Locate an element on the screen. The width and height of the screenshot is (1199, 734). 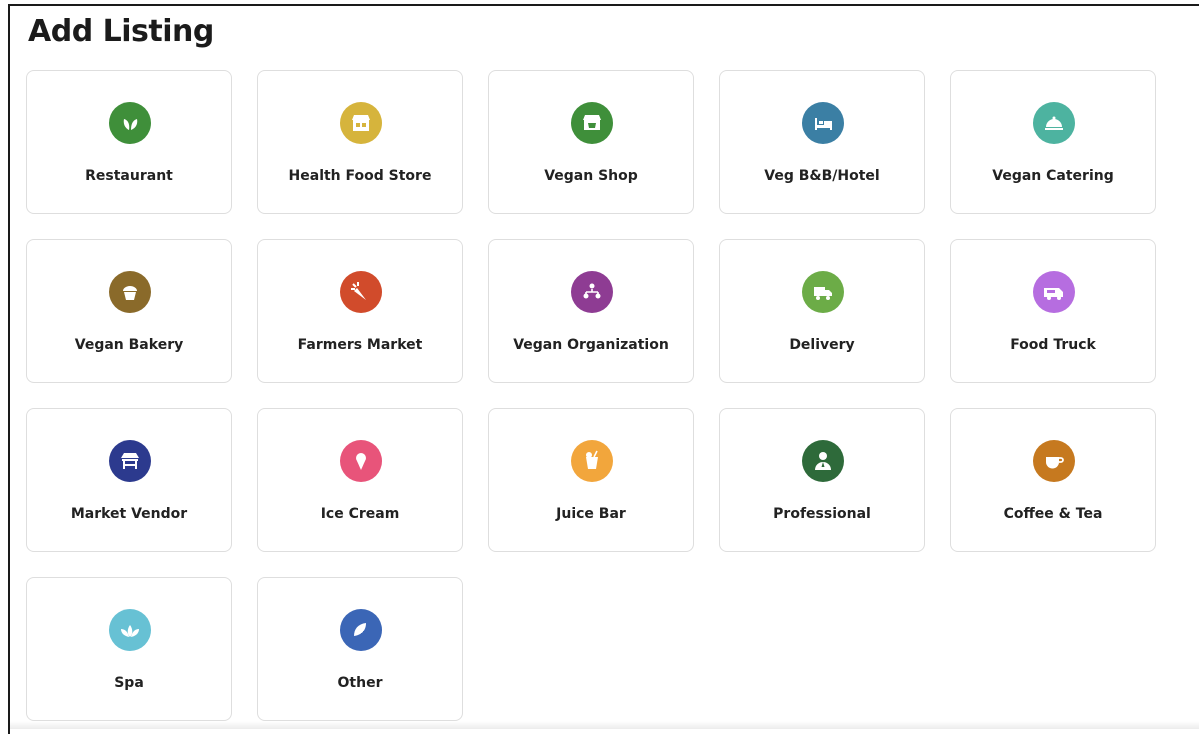
listing-card-label: Restaurant is located at coordinates (129, 176).